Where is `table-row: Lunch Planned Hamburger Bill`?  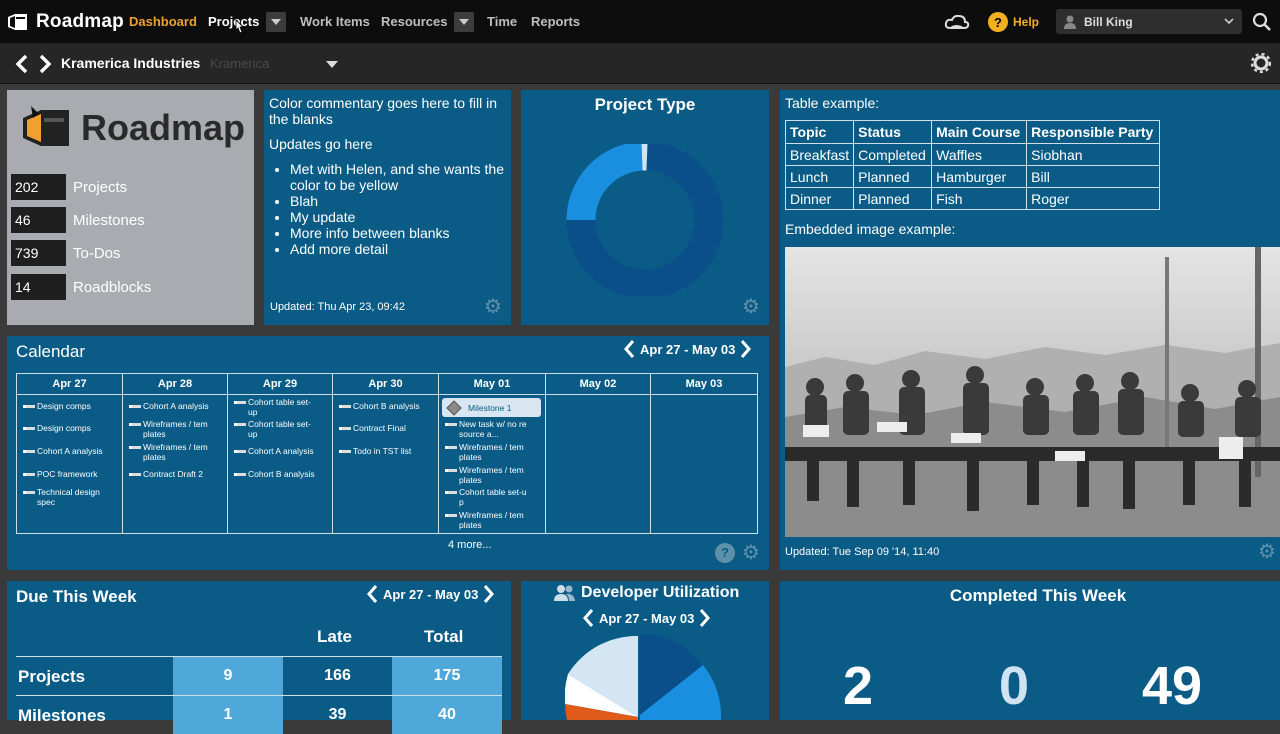
table-row: Lunch Planned Hamburger Bill is located at coordinates (972, 176).